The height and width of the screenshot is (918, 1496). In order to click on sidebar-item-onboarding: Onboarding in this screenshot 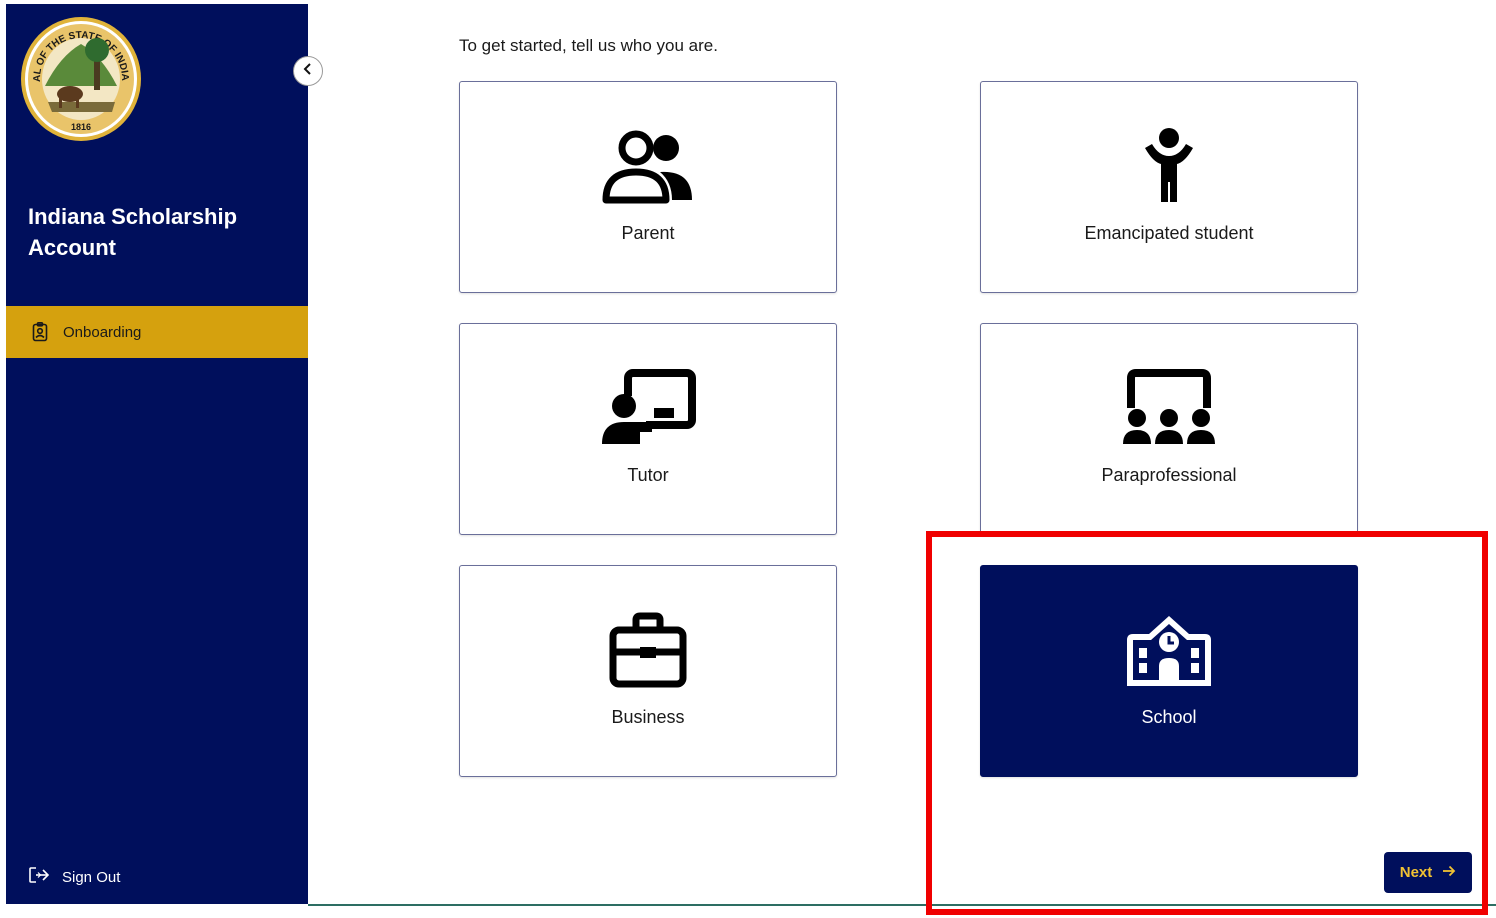, I will do `click(157, 332)`.